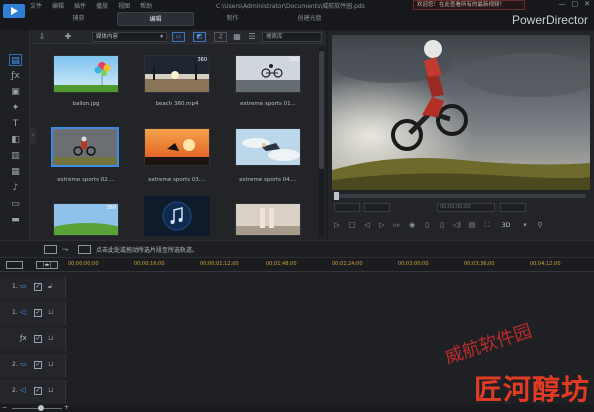 Image resolution: width=594 pixels, height=412 pixels. I want to click on audio-mix-room-icon: ▦, so click(15, 172).